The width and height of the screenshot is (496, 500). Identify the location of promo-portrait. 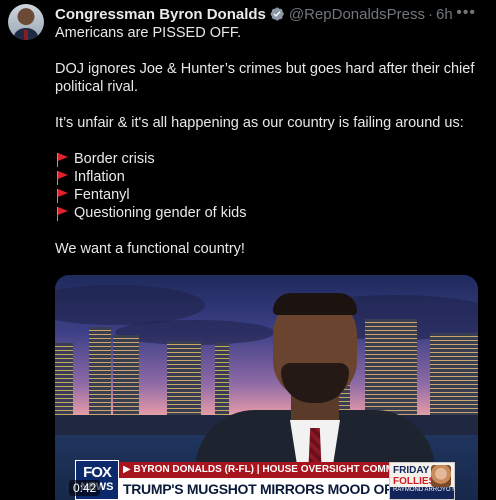
(441, 476).